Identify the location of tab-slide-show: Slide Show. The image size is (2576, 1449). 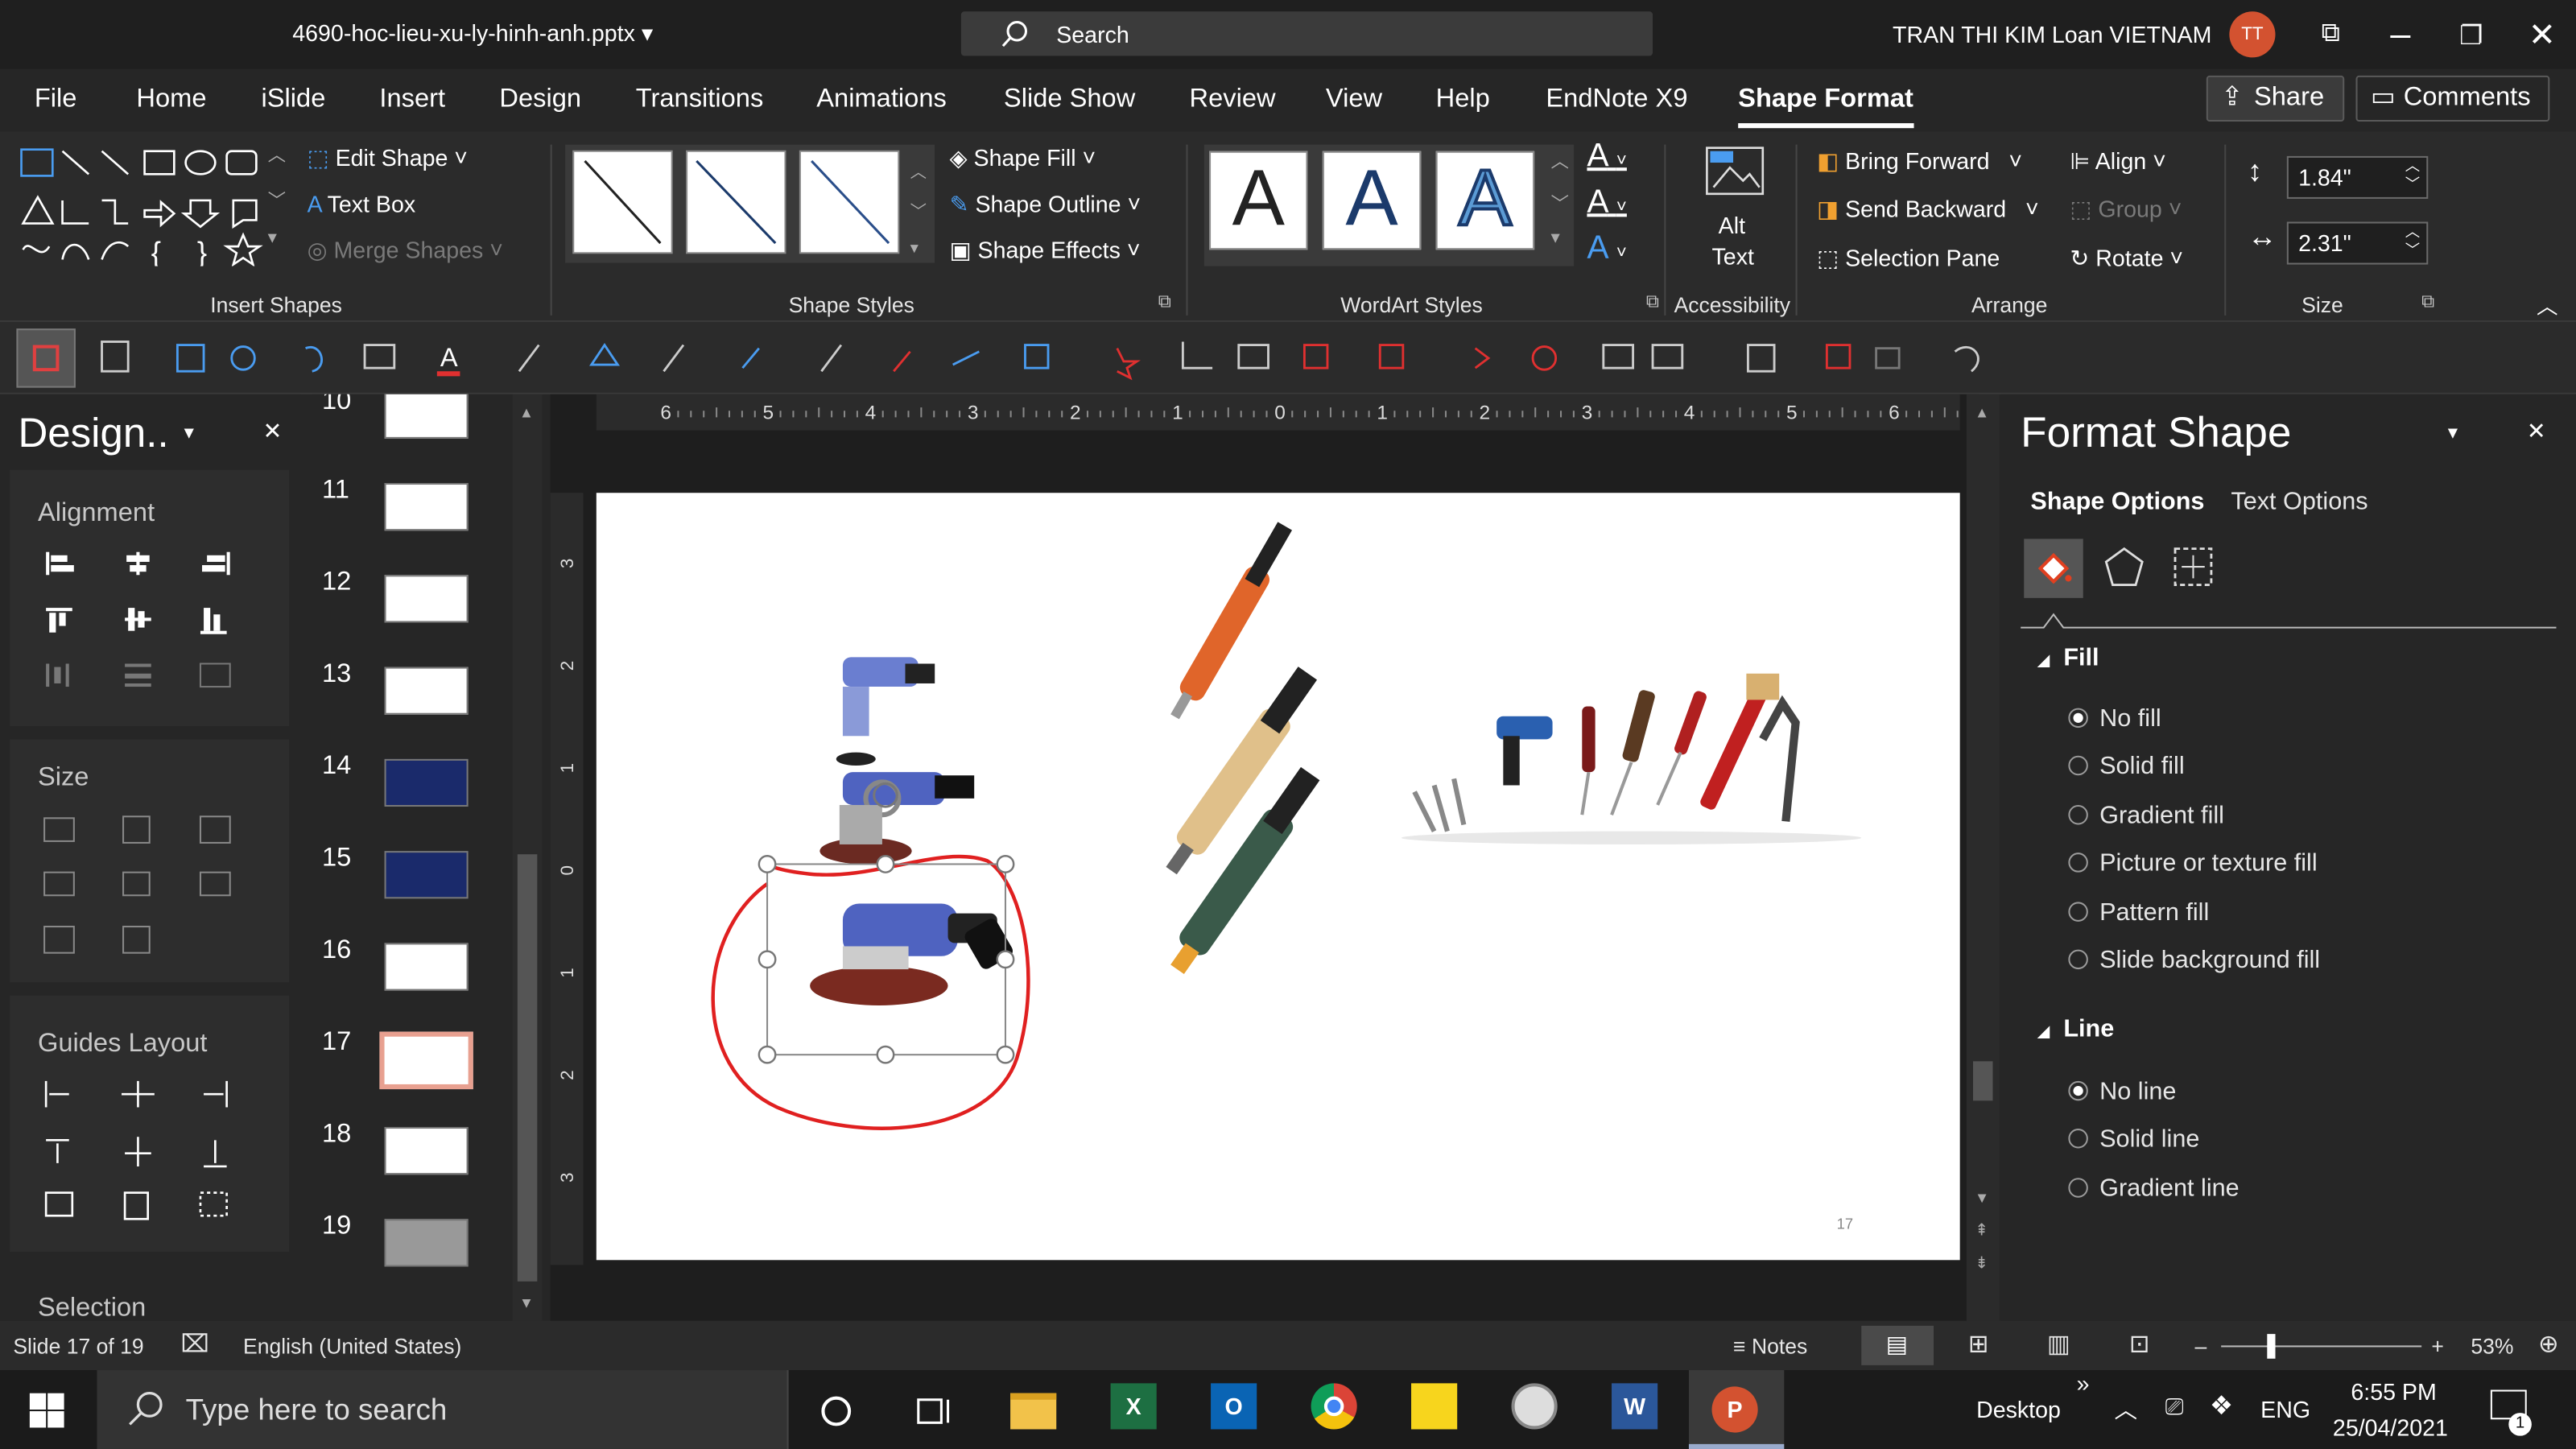
(1069, 100).